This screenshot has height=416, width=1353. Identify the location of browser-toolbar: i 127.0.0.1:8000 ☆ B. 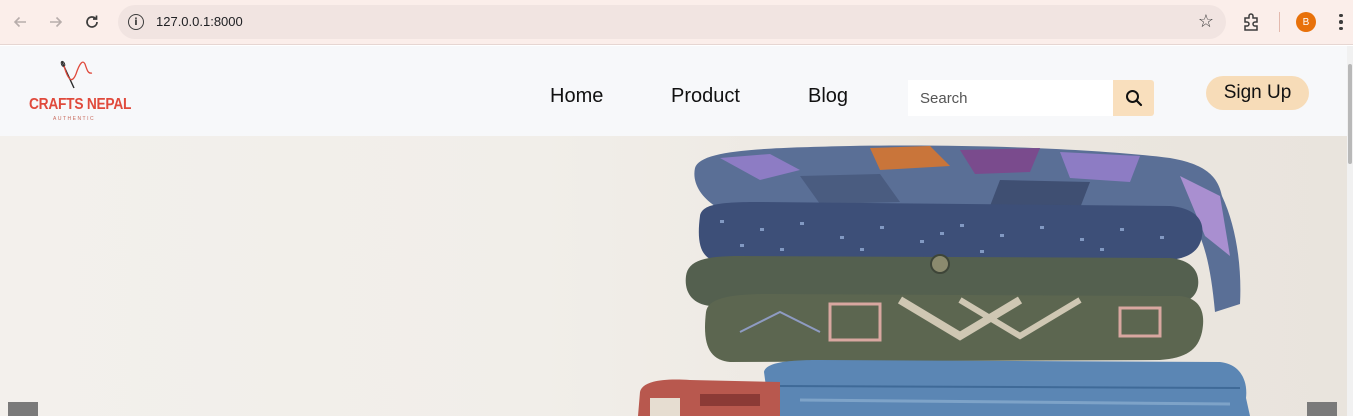
(676, 22).